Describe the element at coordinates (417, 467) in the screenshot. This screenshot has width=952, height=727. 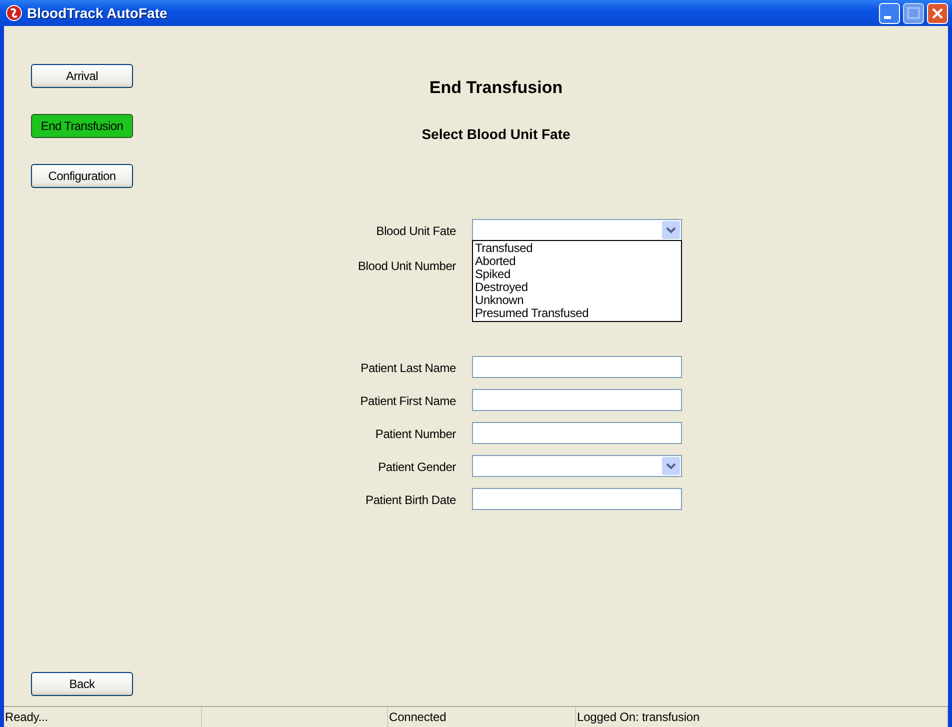
I see `field-label: Patient Gender` at that location.